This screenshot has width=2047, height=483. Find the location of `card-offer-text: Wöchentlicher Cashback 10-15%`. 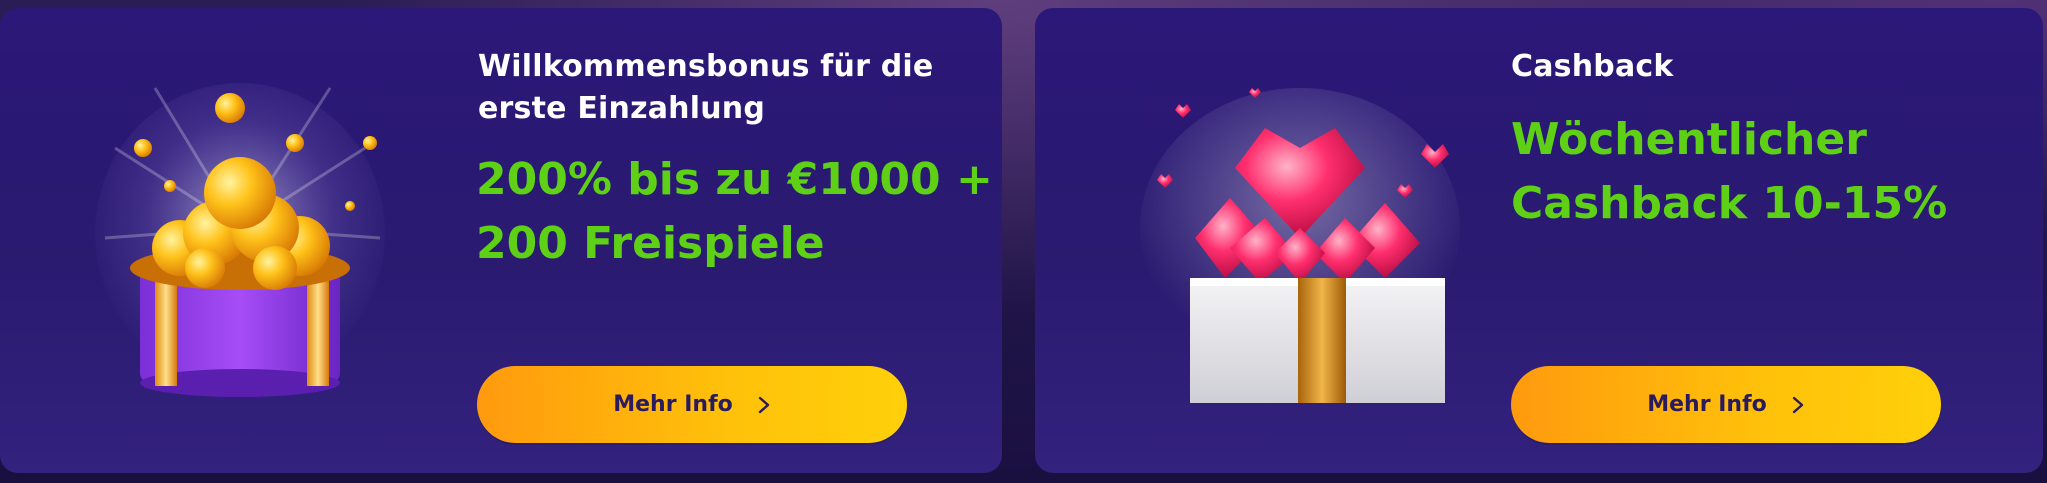

card-offer-text: Wöchentlicher Cashback 10-15% is located at coordinates (1729, 171).